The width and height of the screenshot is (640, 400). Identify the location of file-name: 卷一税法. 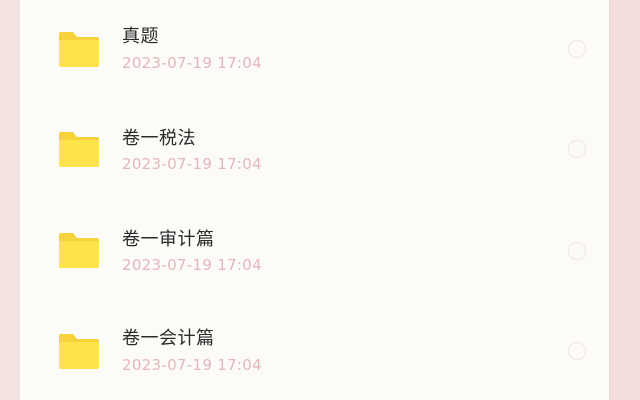
(159, 138).